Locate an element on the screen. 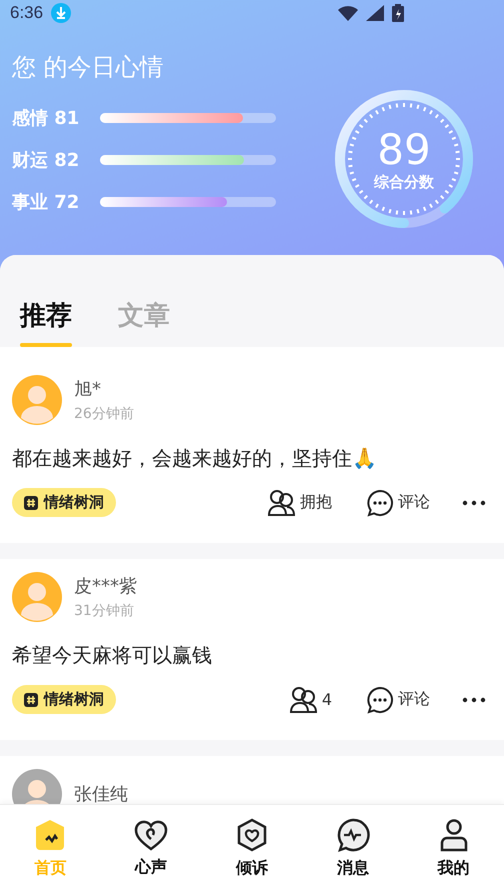  nav-tab: 心声 is located at coordinates (151, 848).